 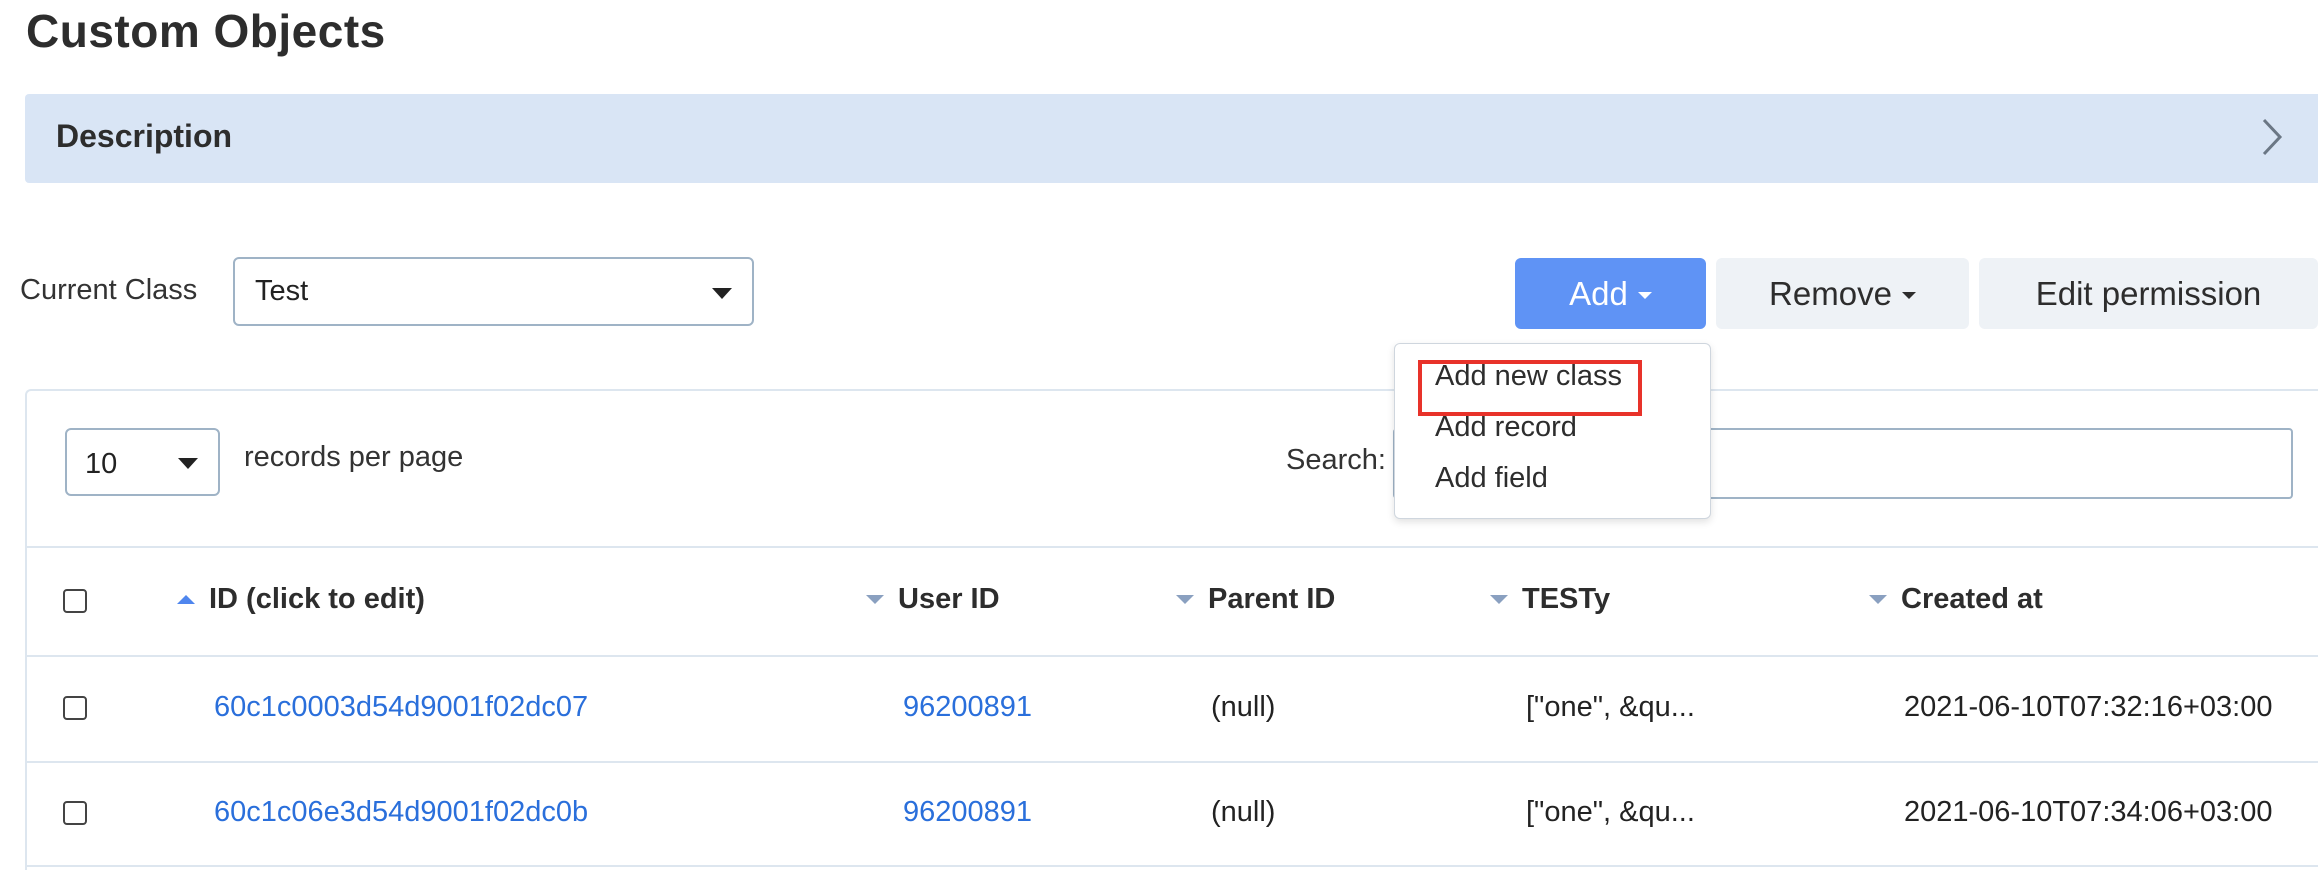 What do you see at coordinates (1972, 599) in the screenshot?
I see `column-header-label: Created at` at bounding box center [1972, 599].